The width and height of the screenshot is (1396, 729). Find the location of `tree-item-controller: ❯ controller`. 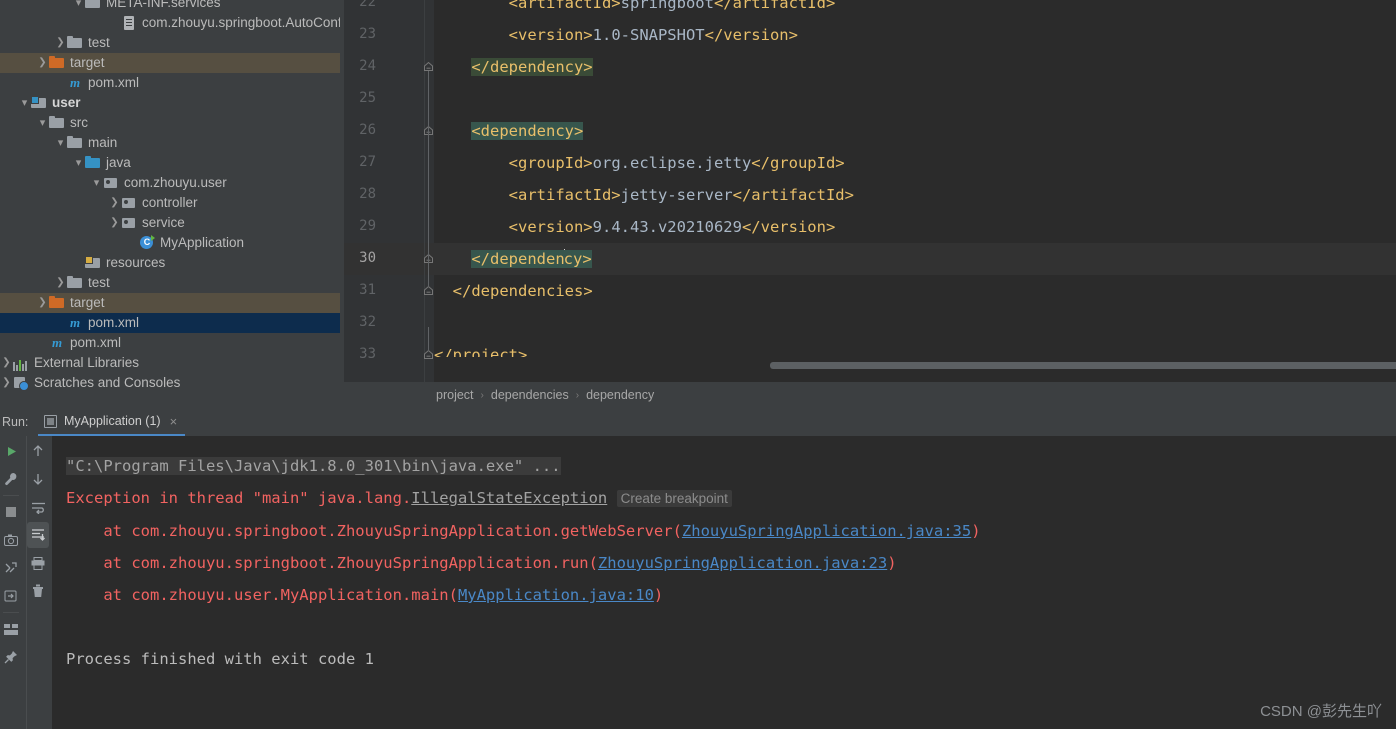

tree-item-controller: ❯ controller is located at coordinates (170, 203).